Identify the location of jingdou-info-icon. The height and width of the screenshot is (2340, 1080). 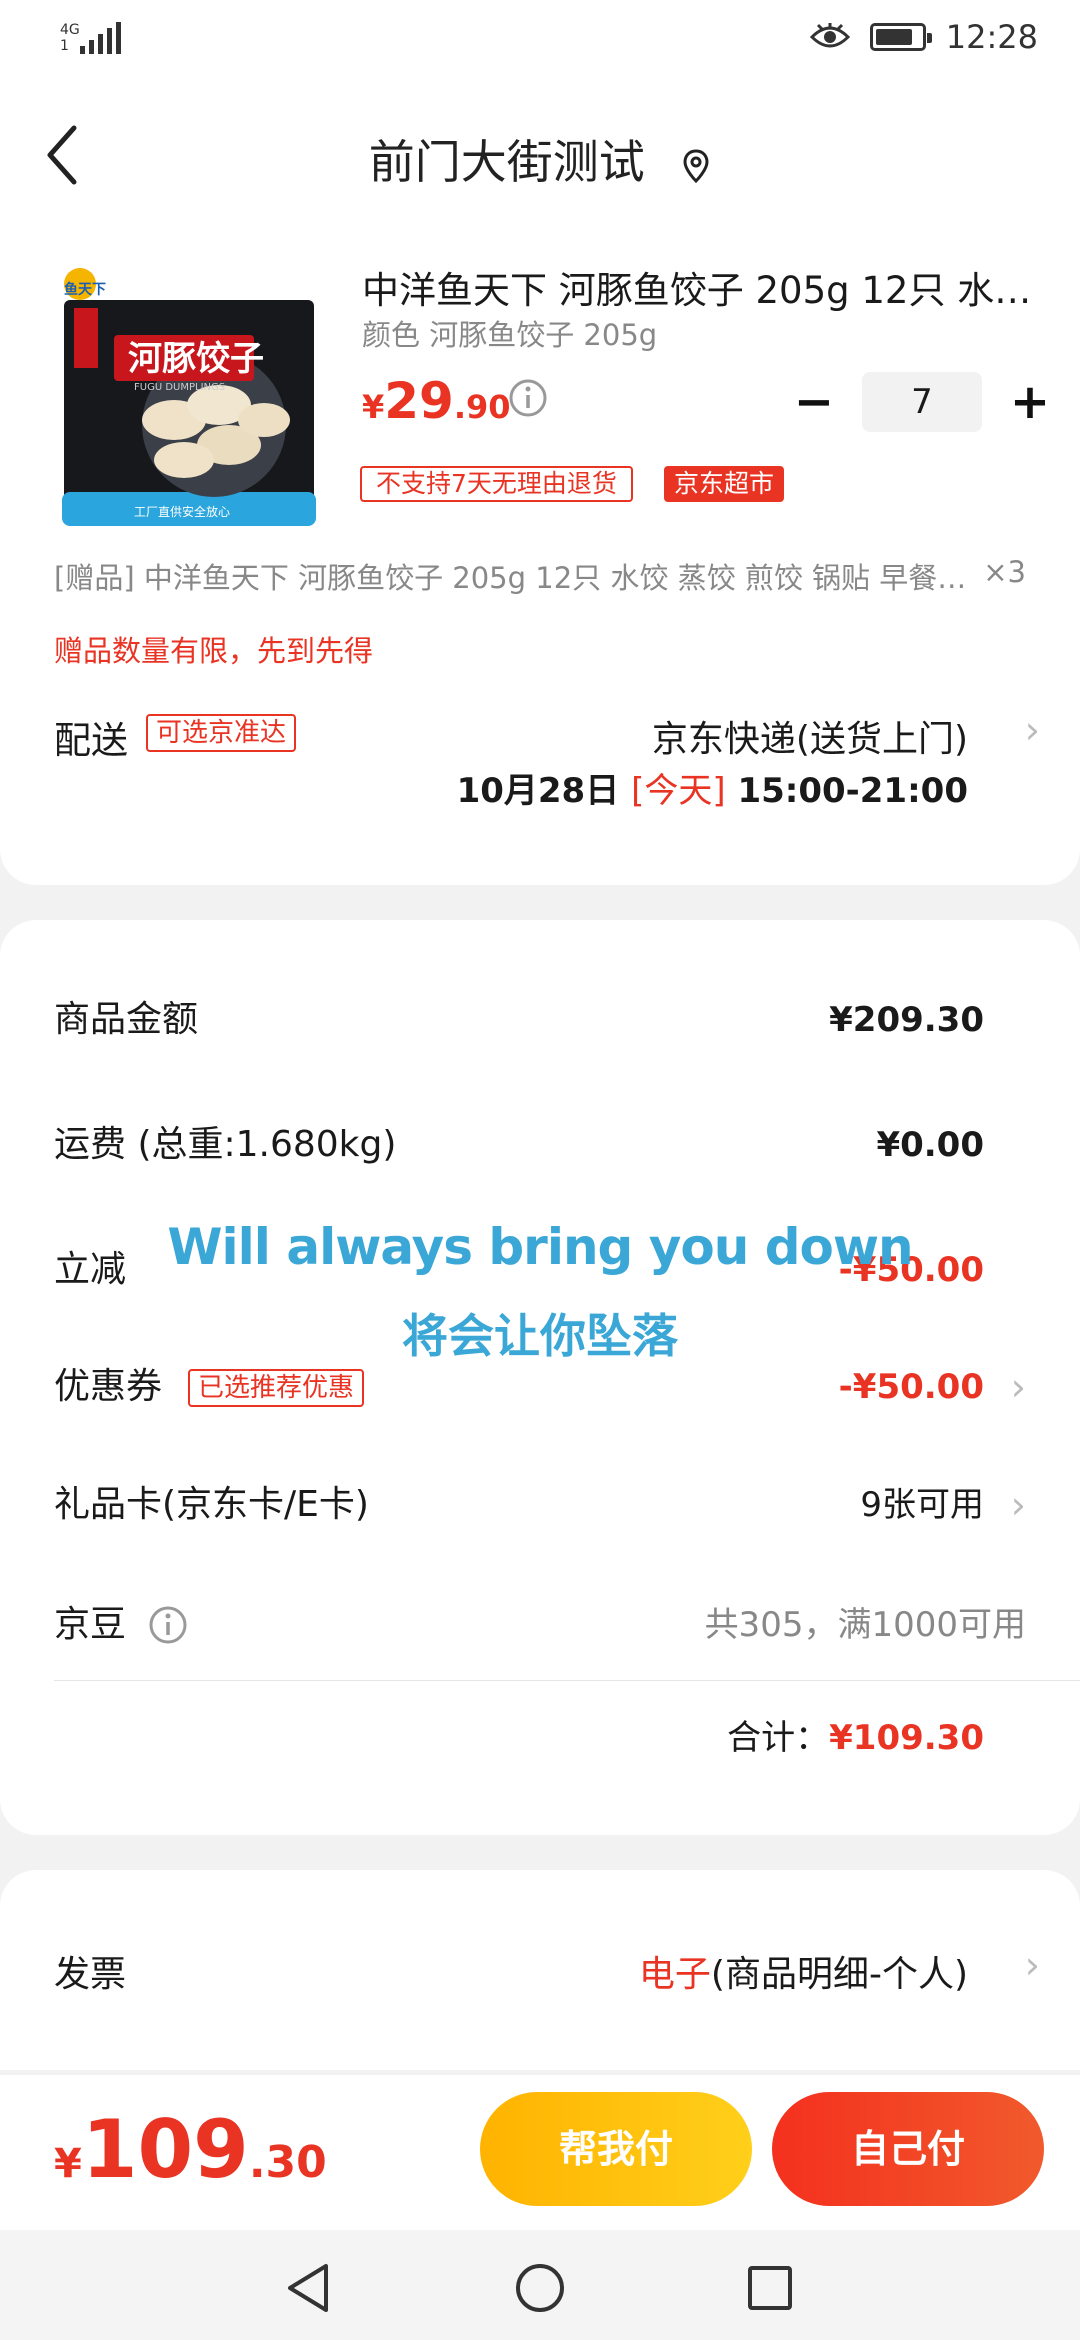
(168, 1625).